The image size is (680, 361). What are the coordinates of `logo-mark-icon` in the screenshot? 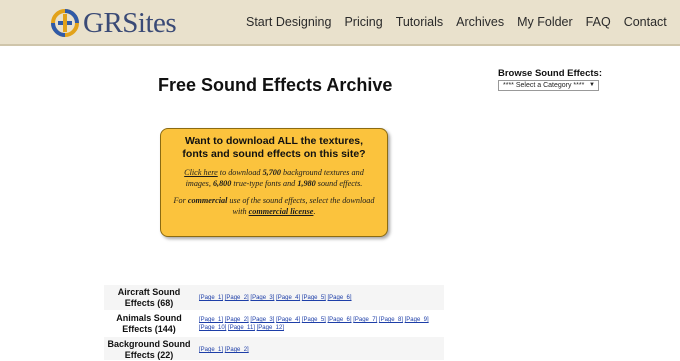 It's located at (65, 23).